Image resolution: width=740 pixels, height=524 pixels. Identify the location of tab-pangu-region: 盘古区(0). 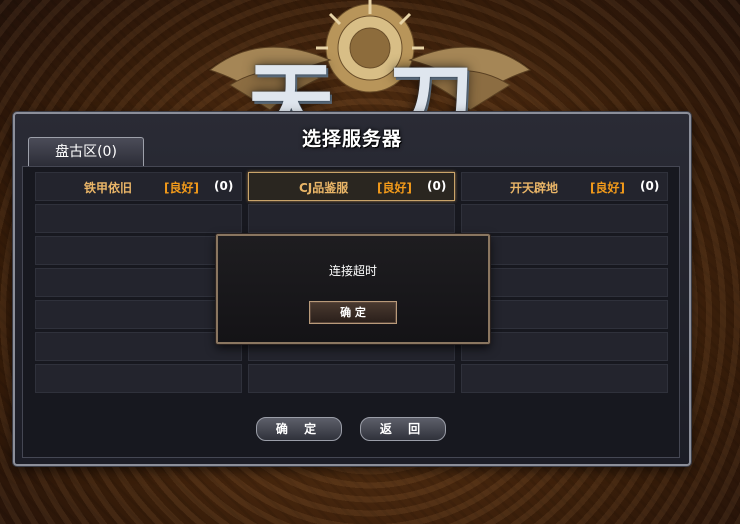
(86, 151).